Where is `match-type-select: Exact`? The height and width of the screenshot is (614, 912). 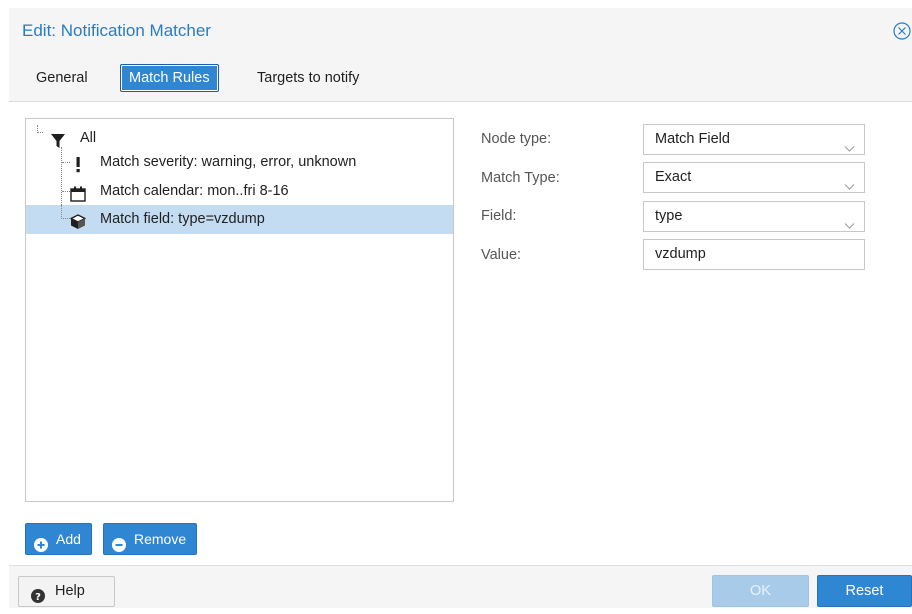 match-type-select: Exact is located at coordinates (754, 177).